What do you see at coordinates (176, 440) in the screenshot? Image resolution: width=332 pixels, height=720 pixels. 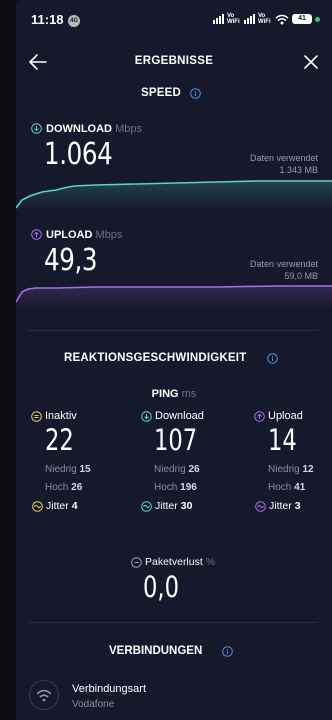 I see `ping-download-value: 107` at bounding box center [176, 440].